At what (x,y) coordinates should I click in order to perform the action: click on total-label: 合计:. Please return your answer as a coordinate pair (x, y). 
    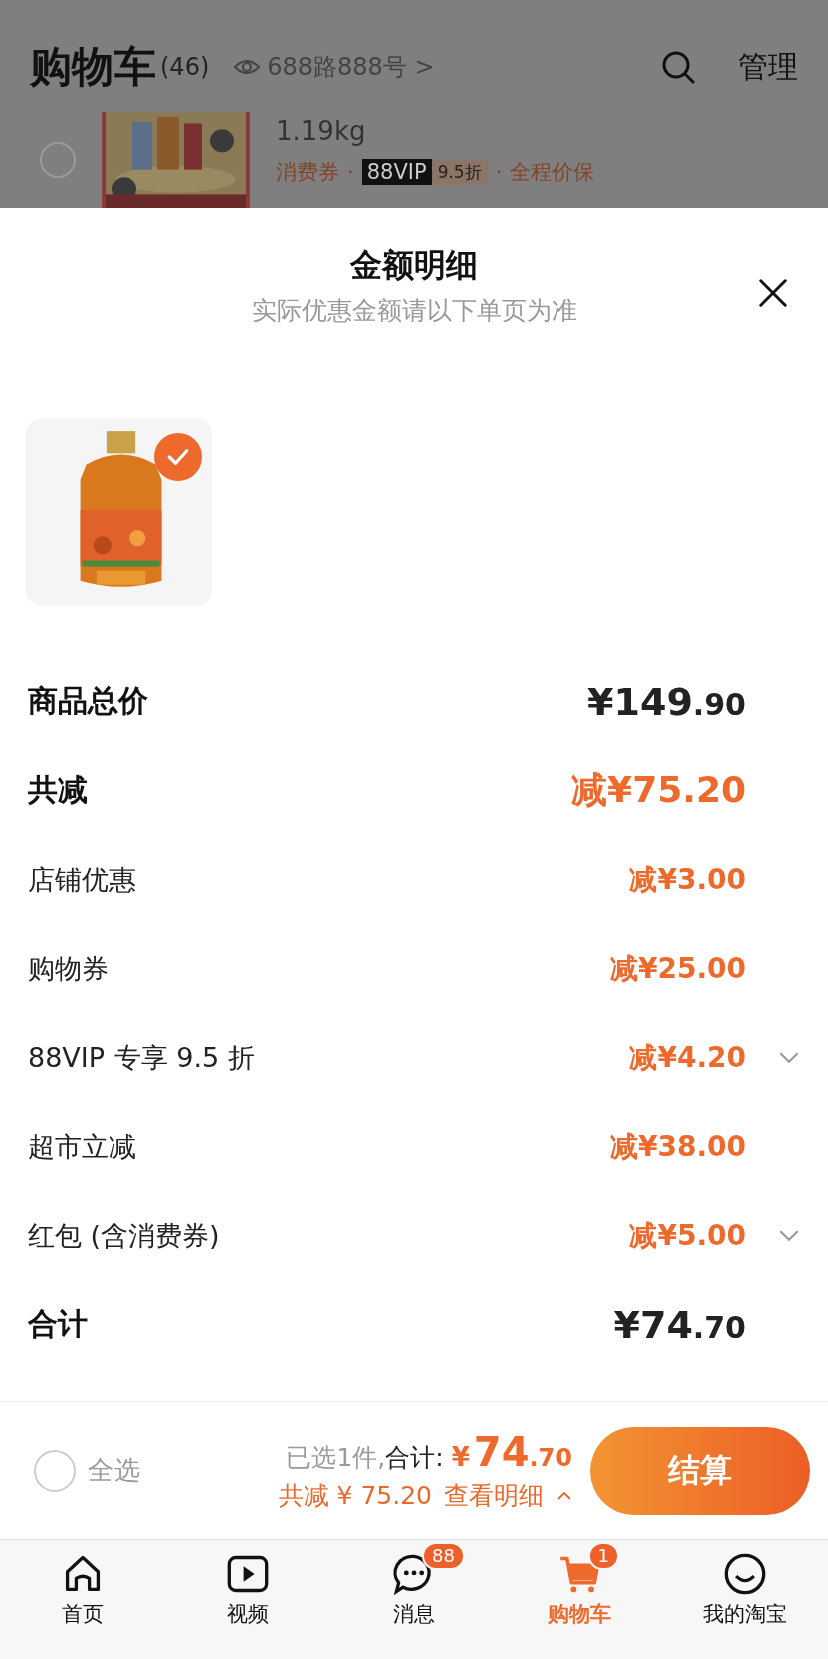
    Looking at the image, I should click on (414, 1458).